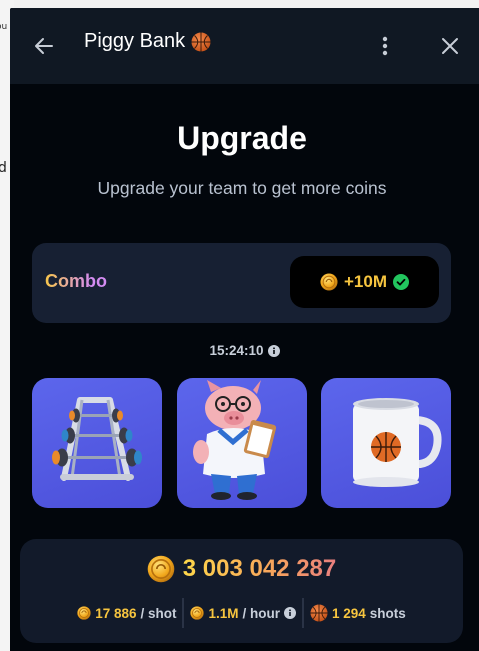 The height and width of the screenshot is (651, 479). I want to click on per-shot-stat: 17 886 / shot, so click(126, 613).